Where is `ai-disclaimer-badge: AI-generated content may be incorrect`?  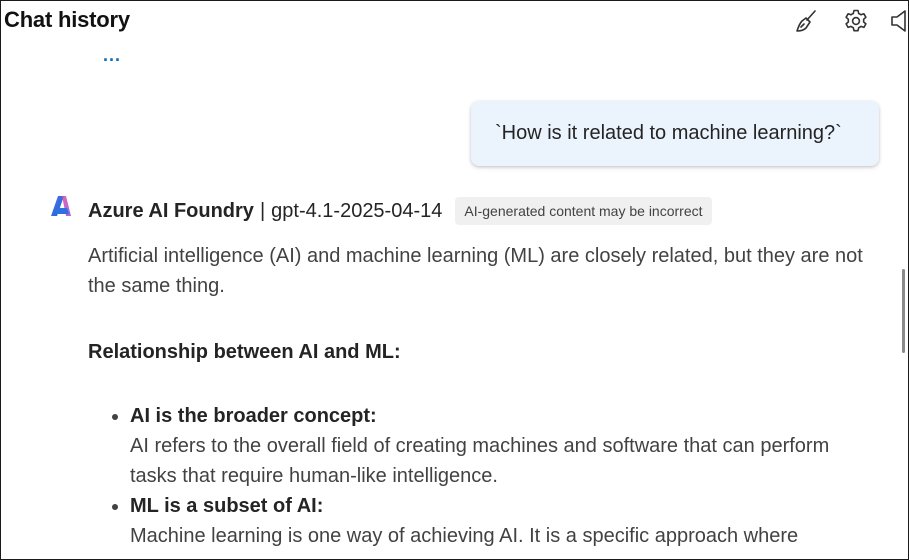 ai-disclaimer-badge: AI-generated content may be incorrect is located at coordinates (583, 211).